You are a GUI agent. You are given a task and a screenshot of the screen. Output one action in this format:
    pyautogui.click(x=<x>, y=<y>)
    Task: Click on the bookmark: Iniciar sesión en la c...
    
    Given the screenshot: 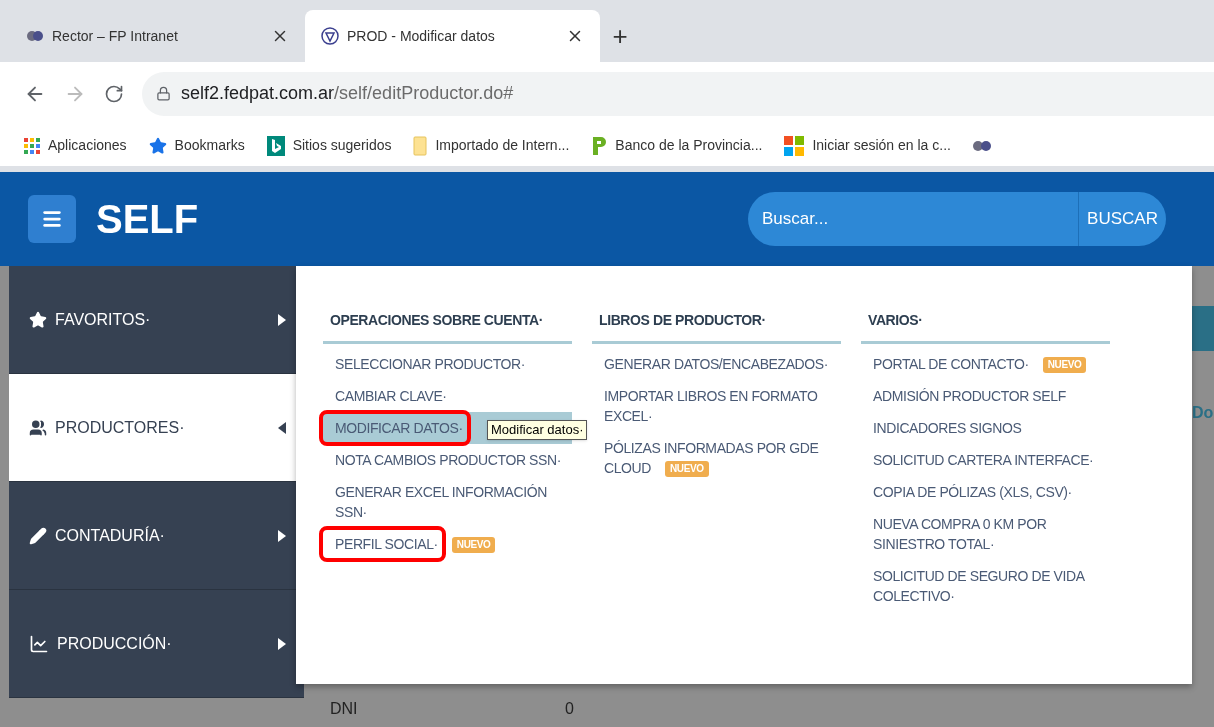 What is the action you would take?
    pyautogui.click(x=867, y=145)
    